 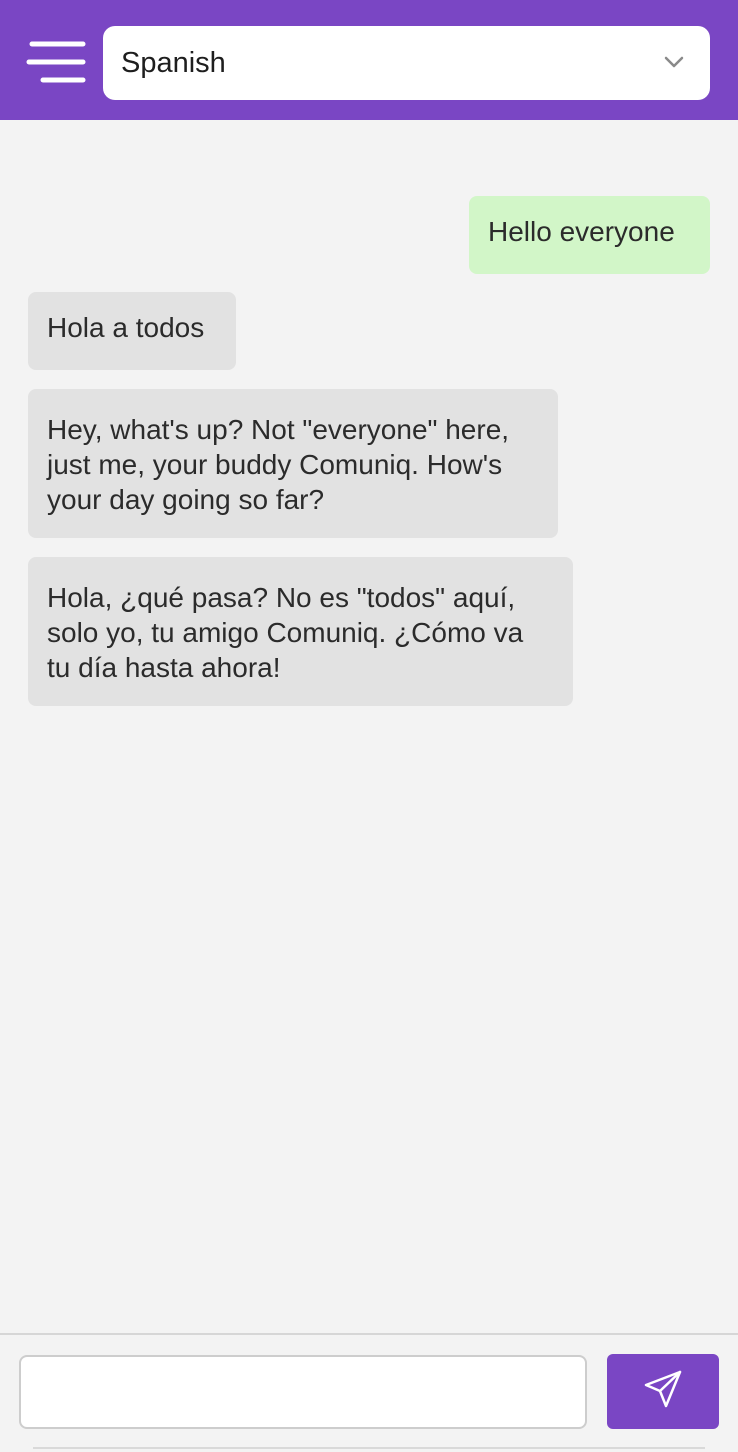 I want to click on send-button, so click(x=663, y=1391).